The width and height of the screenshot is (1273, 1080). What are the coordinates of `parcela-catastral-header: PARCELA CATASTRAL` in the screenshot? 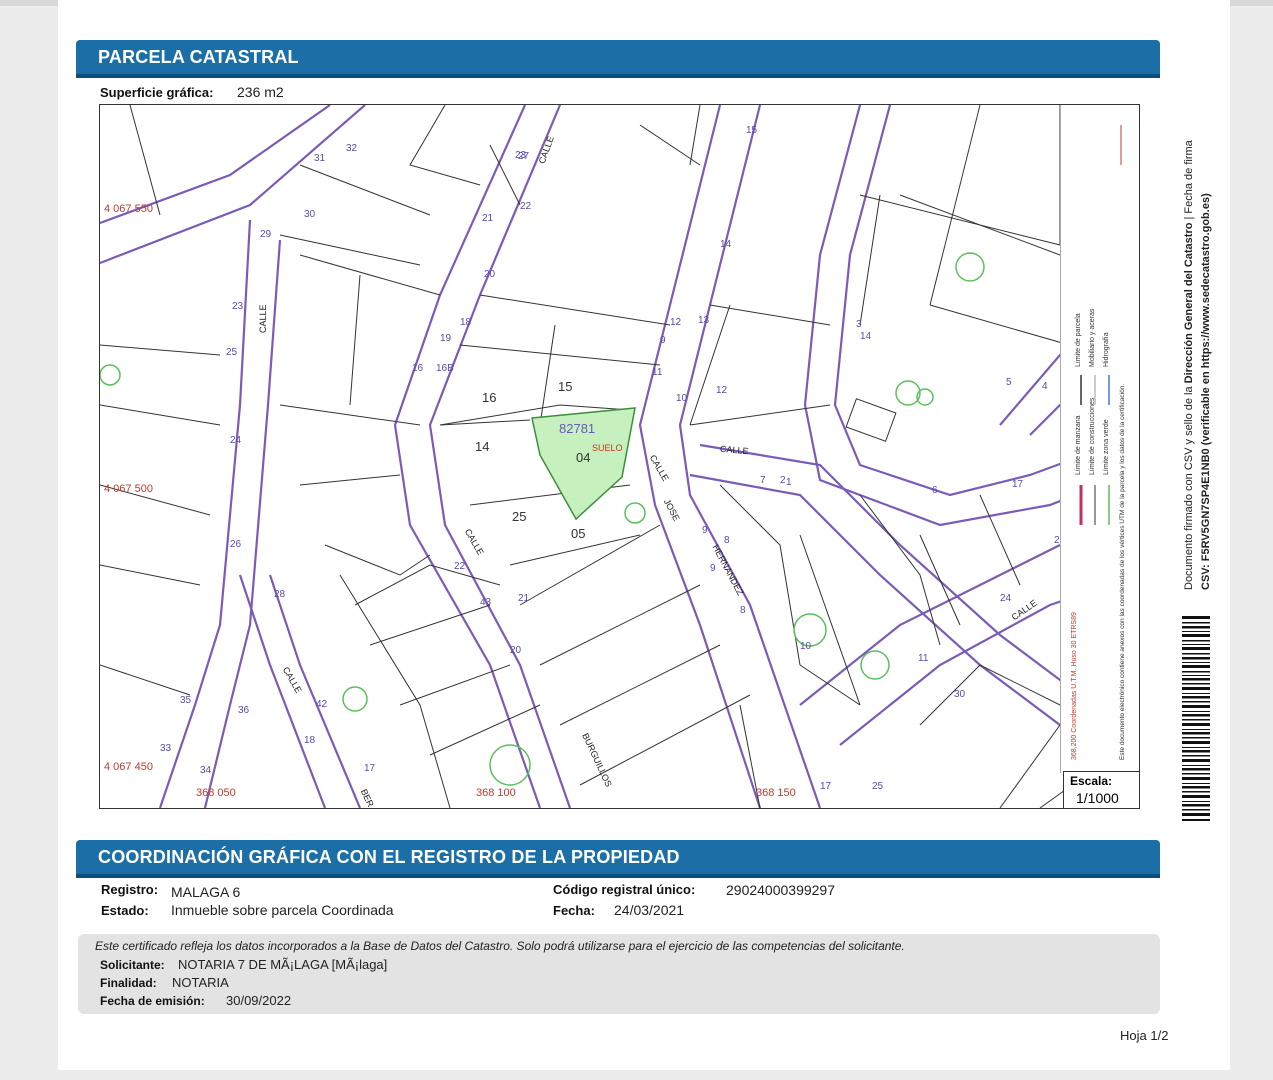 It's located at (618, 59).